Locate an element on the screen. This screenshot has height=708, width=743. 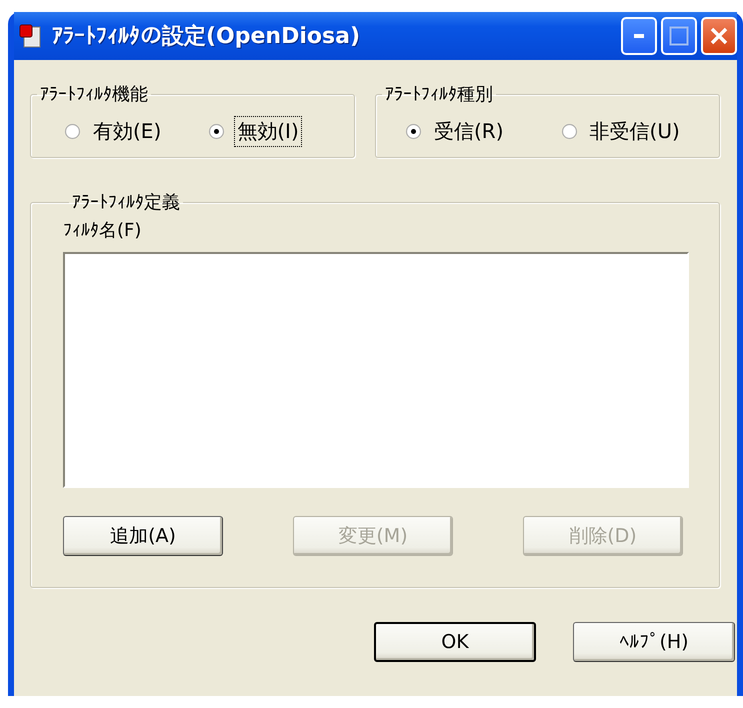
close-icon is located at coordinates (719, 36).